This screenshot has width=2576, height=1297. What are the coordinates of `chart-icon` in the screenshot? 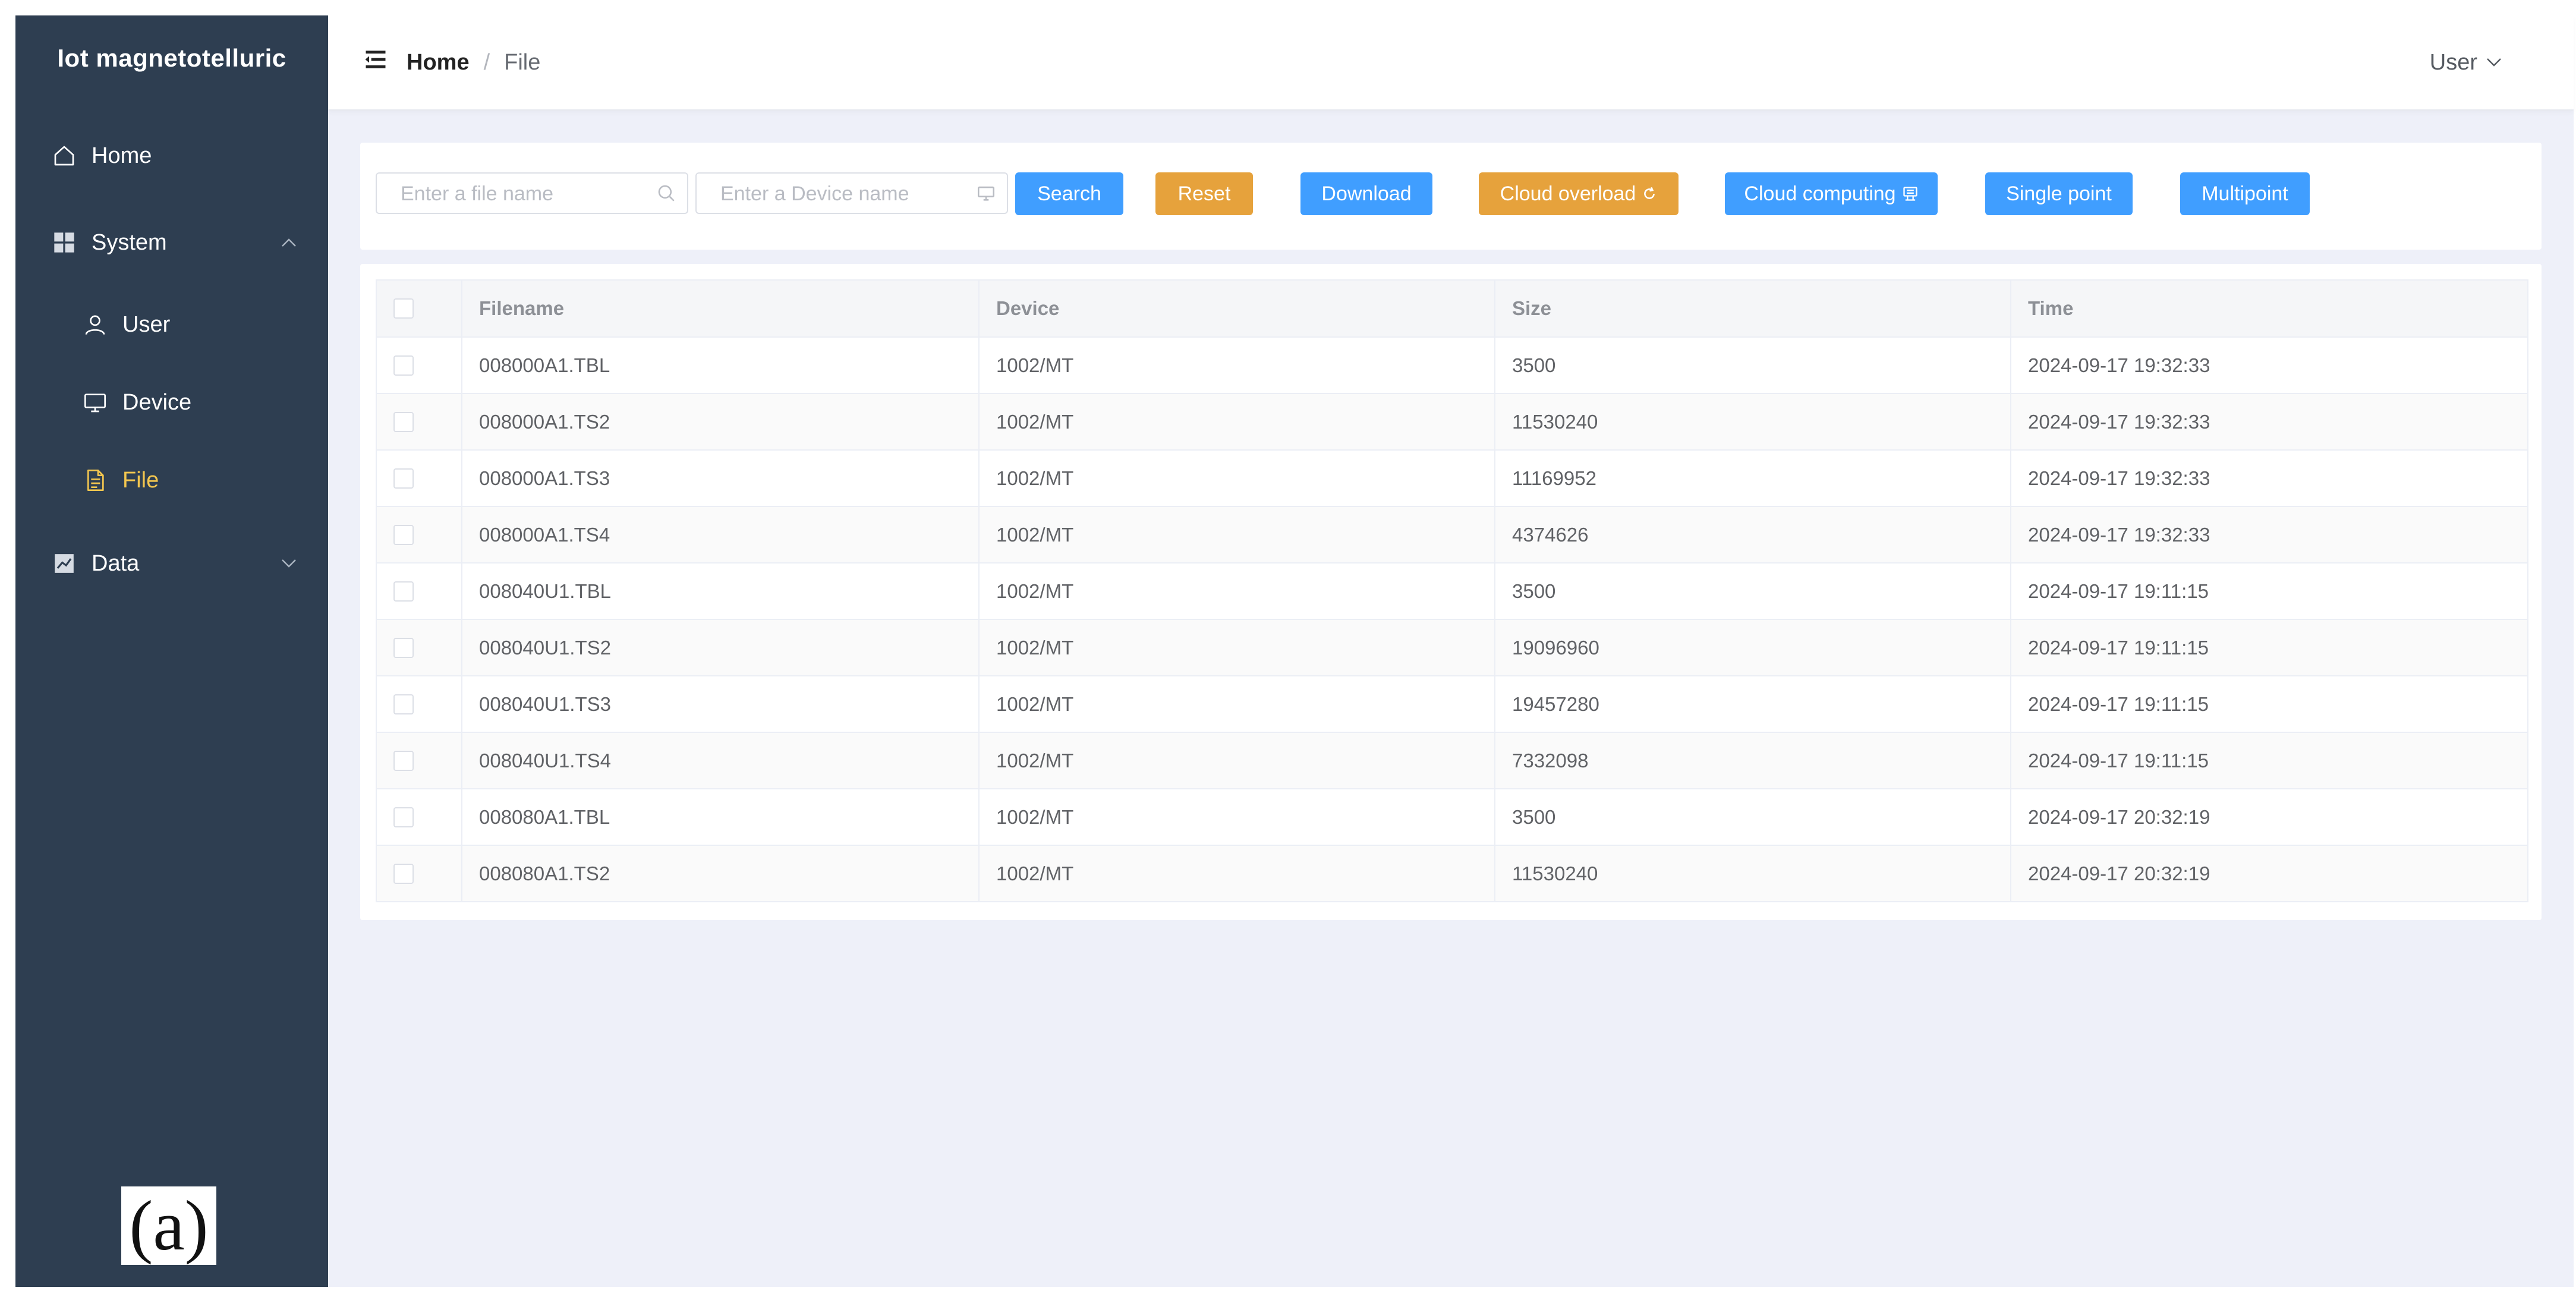 It's located at (64, 563).